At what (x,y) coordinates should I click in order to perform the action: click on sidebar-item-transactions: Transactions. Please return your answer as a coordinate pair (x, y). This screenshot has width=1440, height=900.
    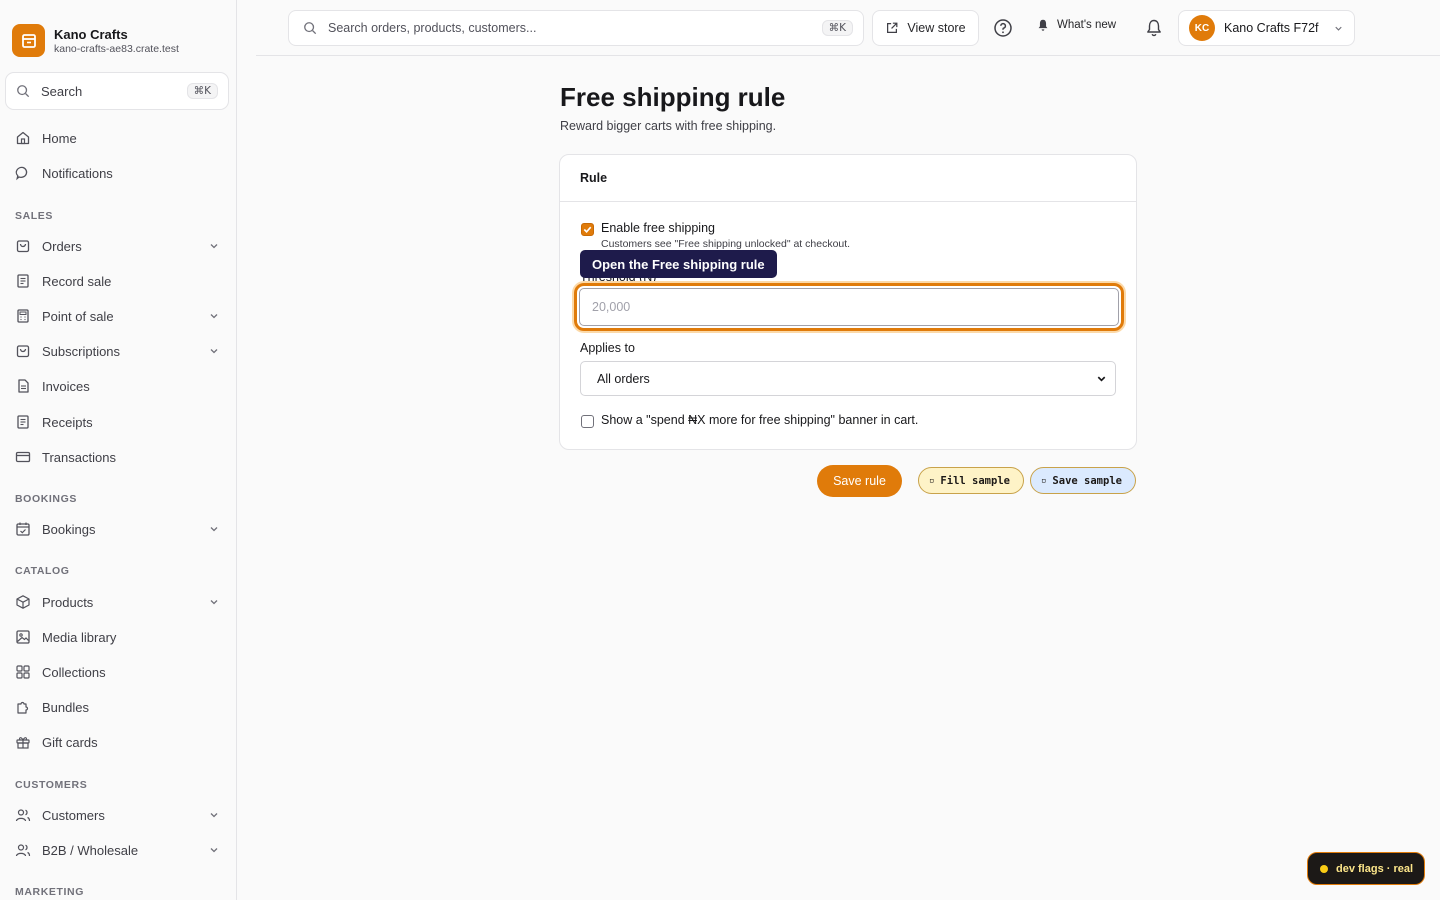
    Looking at the image, I should click on (117, 457).